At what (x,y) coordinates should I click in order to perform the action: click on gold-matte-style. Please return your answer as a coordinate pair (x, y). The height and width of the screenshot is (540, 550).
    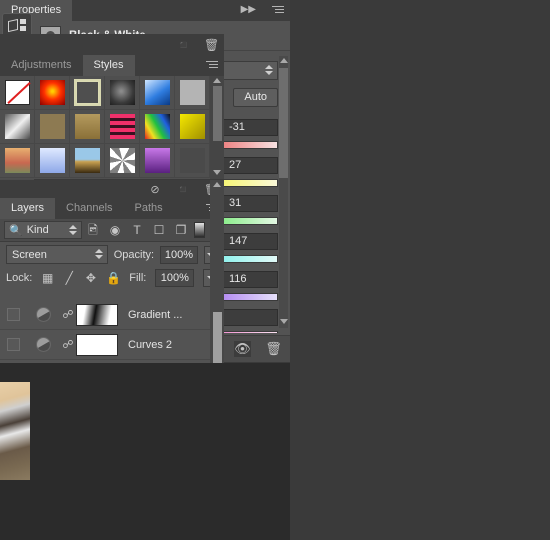
    Looking at the image, I should click on (87, 127).